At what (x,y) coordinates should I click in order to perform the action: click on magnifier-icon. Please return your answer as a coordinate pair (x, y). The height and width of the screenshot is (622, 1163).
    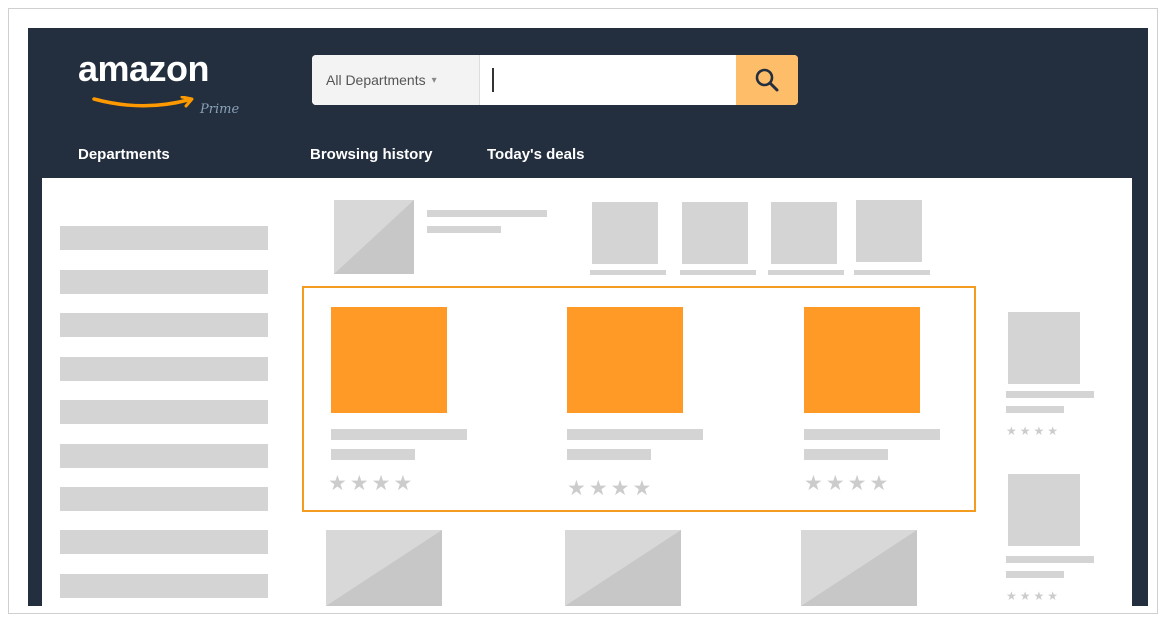
    Looking at the image, I should click on (767, 80).